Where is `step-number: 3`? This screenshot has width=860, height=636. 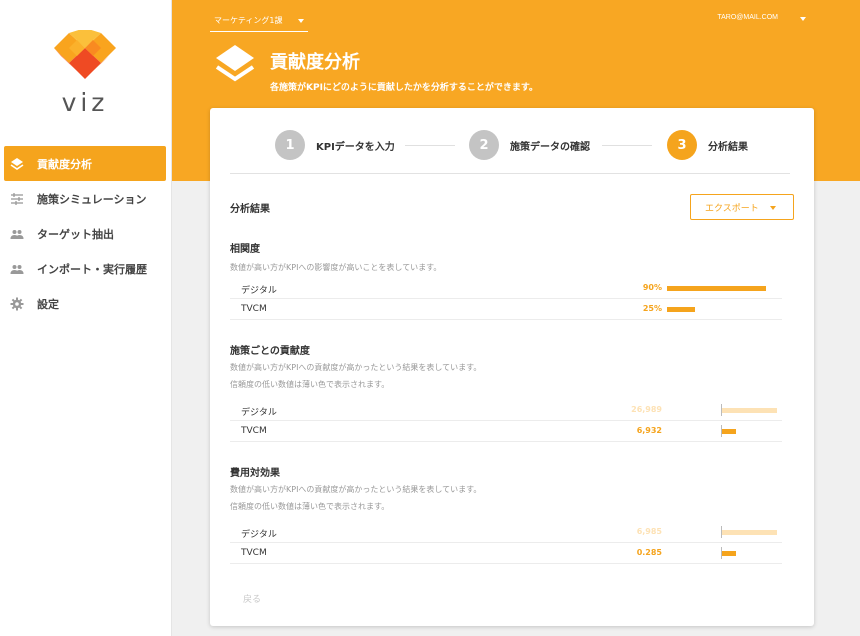 step-number: 3 is located at coordinates (682, 145).